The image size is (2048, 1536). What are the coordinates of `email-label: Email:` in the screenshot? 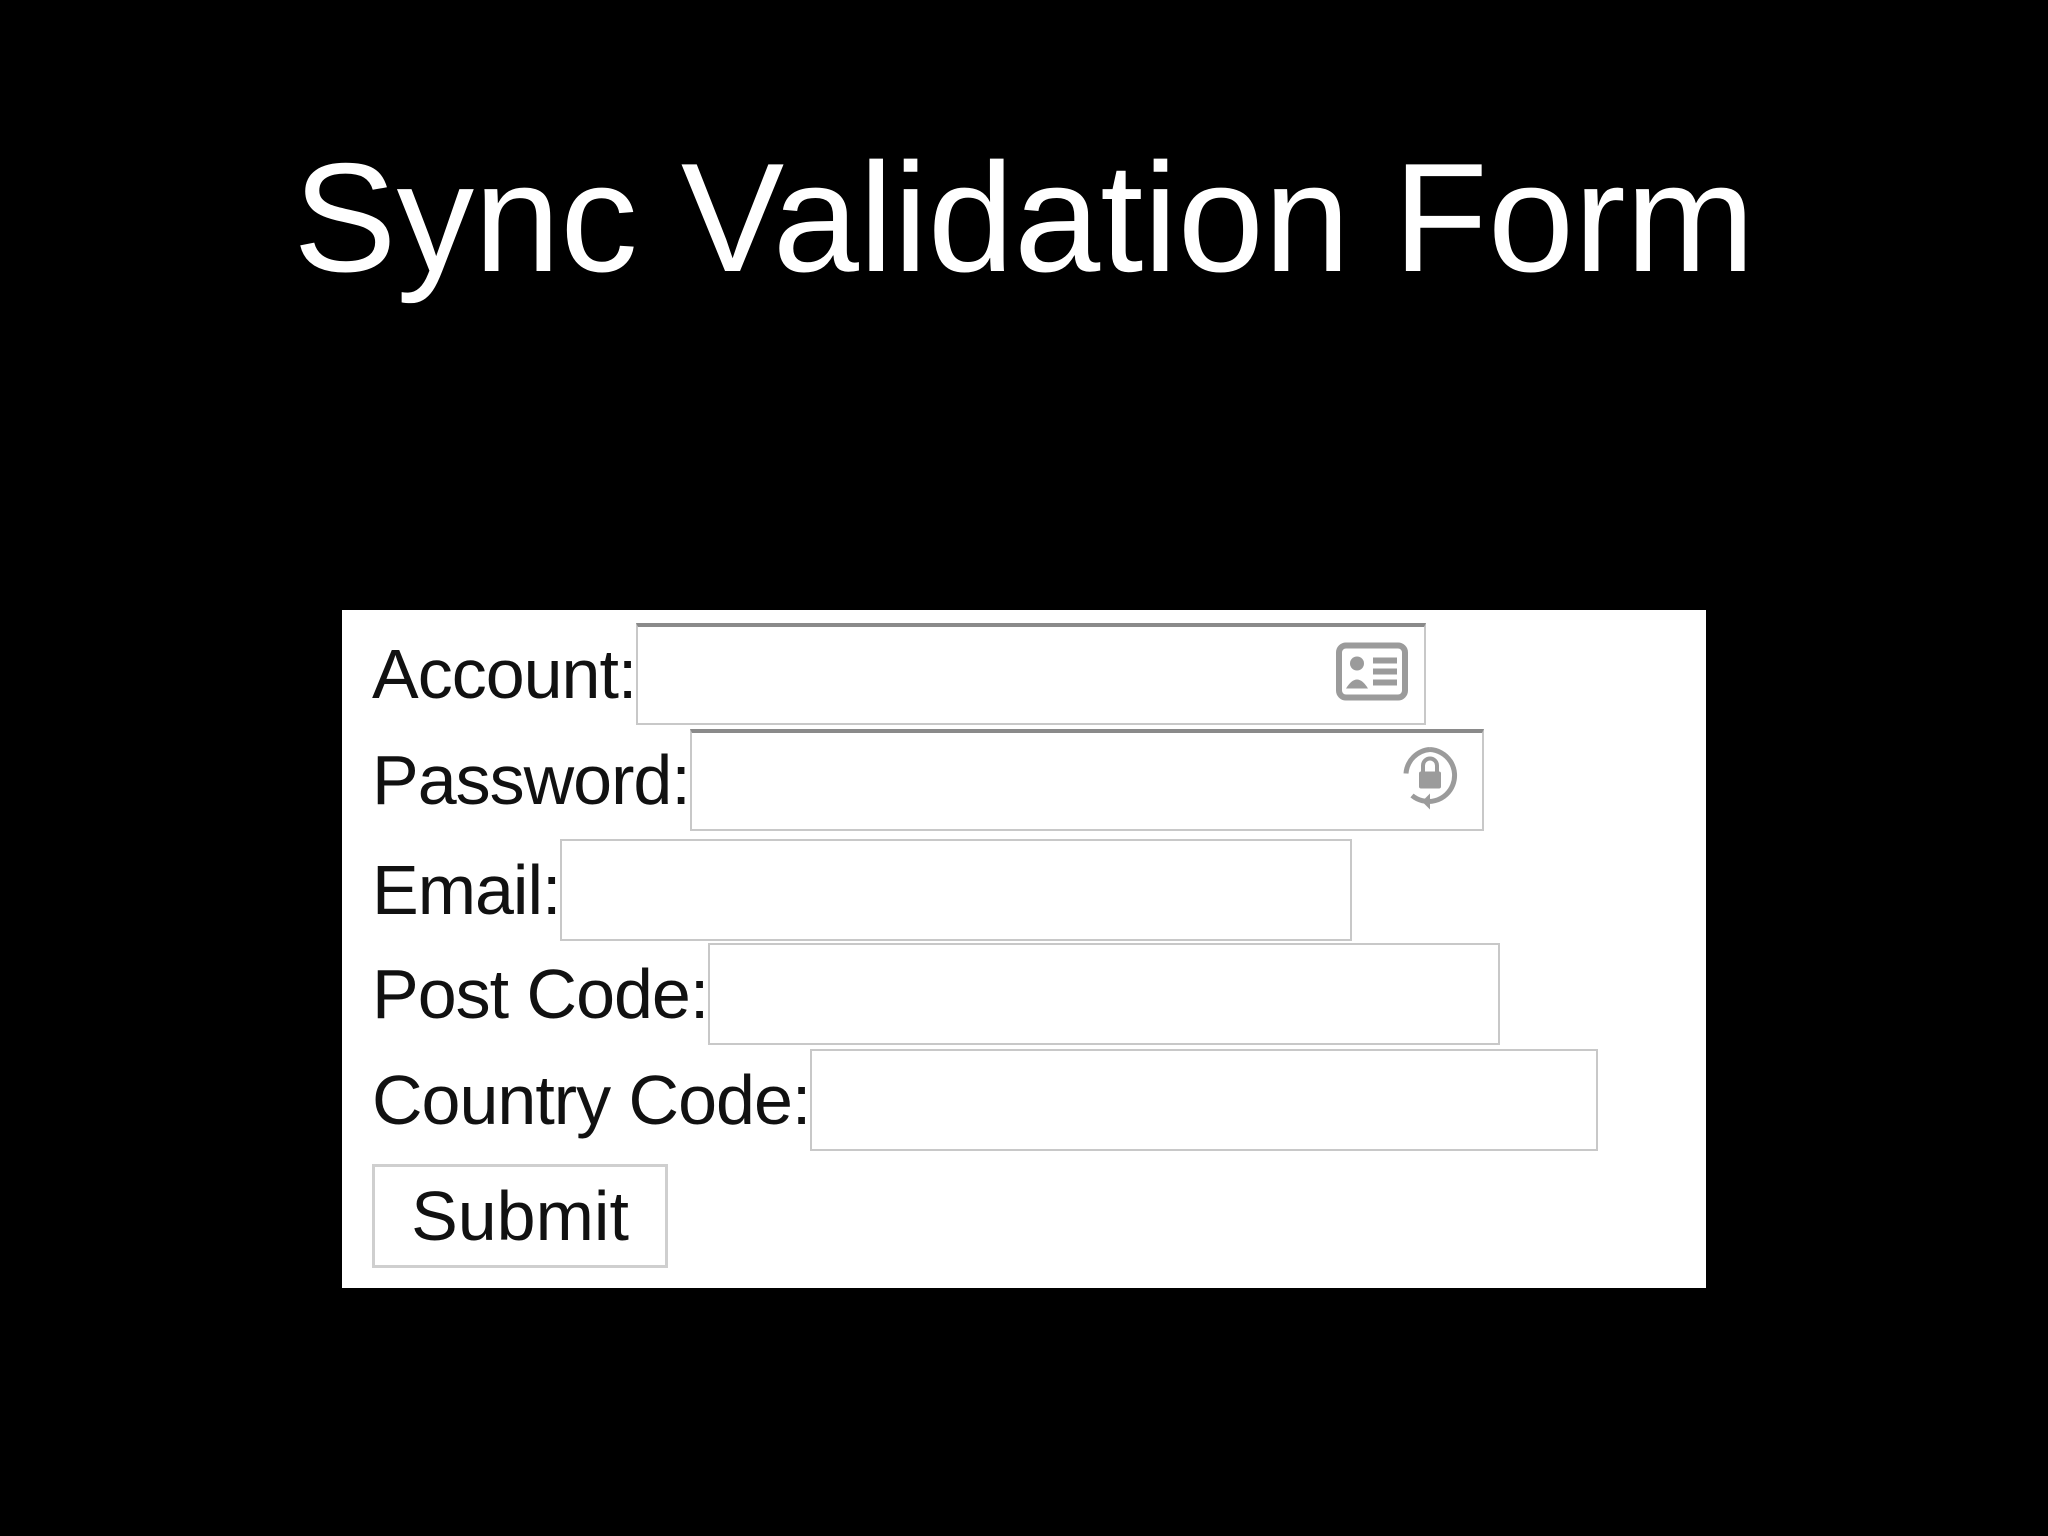 It's located at (466, 890).